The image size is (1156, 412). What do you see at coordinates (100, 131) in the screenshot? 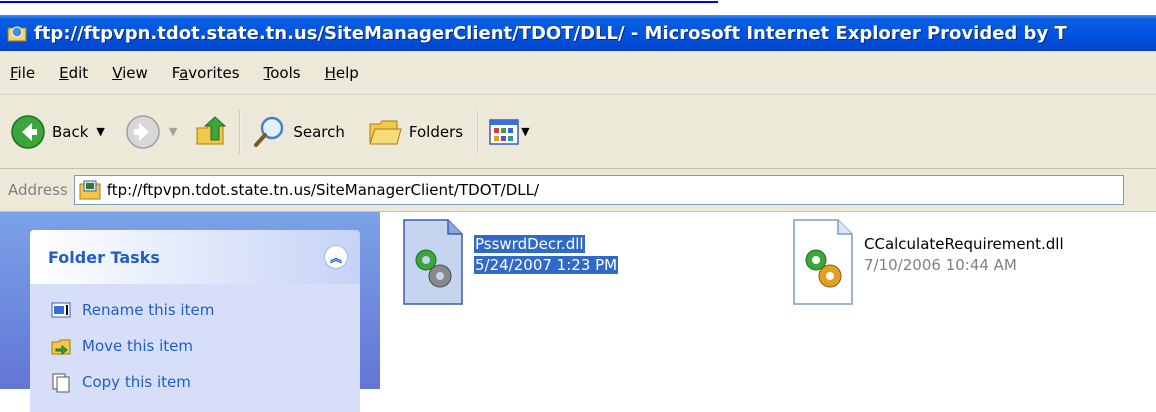
I see `back-dropdown-icon: ▼` at bounding box center [100, 131].